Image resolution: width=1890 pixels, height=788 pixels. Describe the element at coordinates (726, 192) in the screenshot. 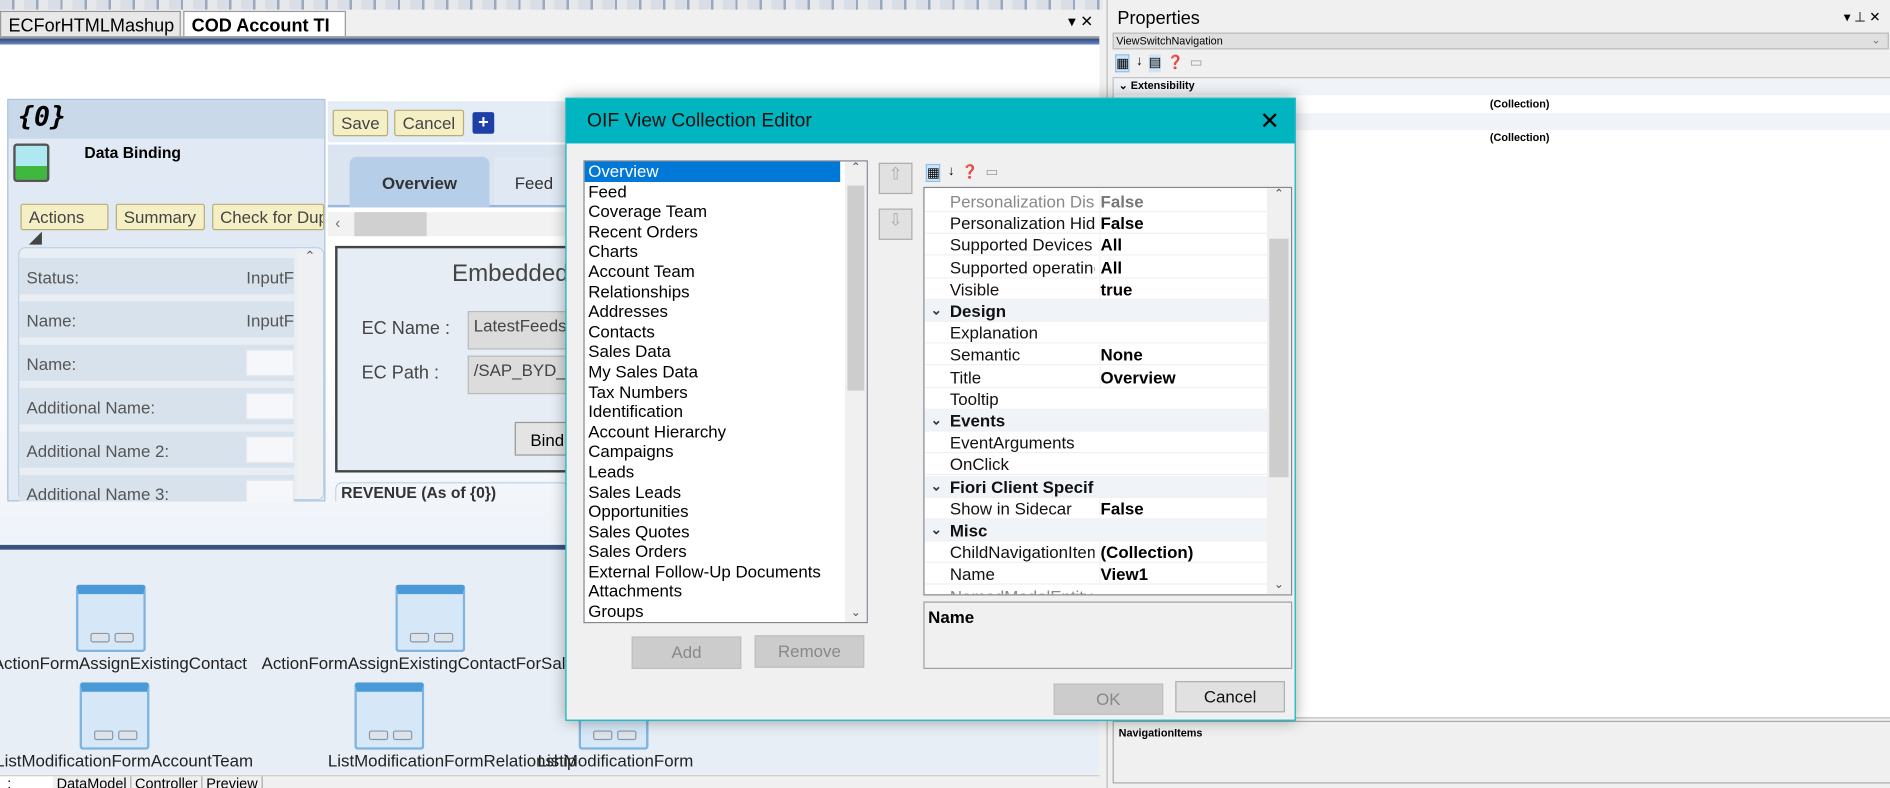

I see `list-item: Feed` at that location.